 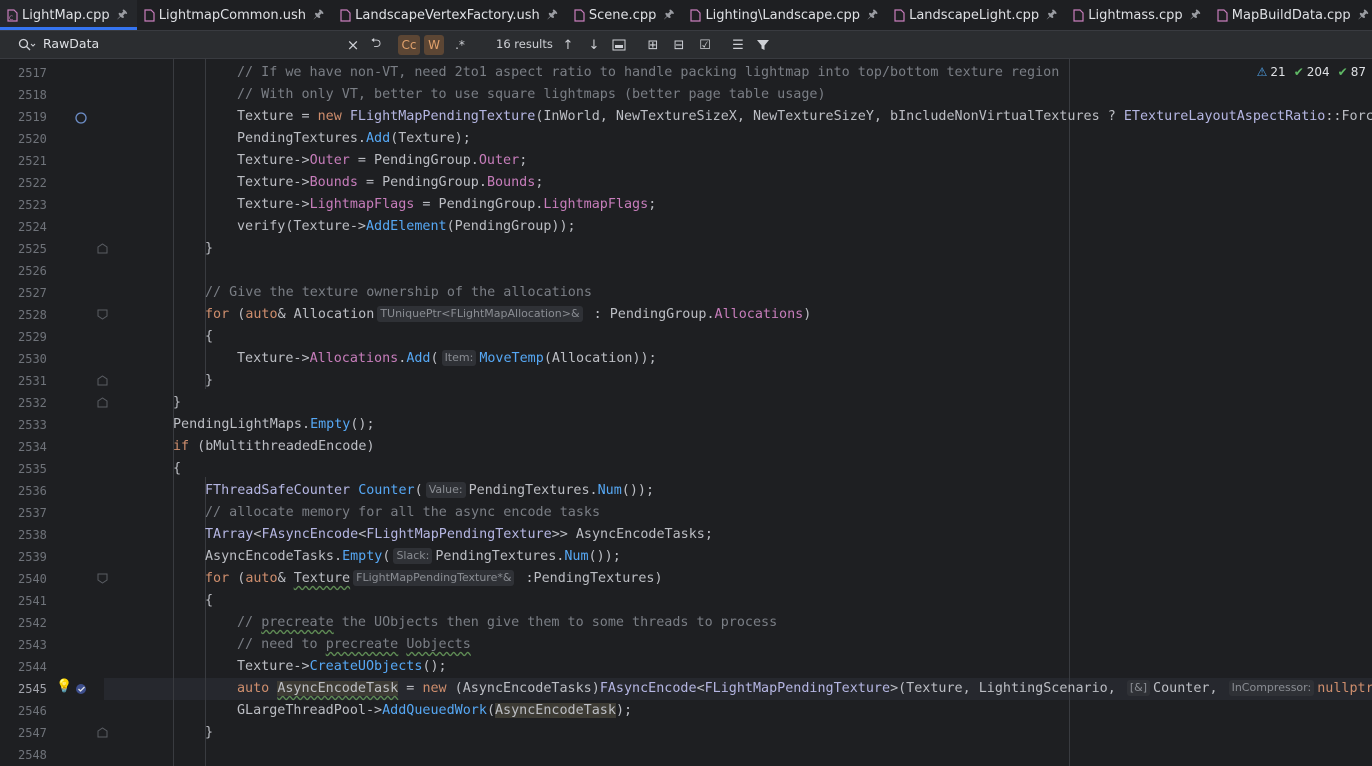 What do you see at coordinates (33, 711) in the screenshot?
I see `line-number: 2546` at bounding box center [33, 711].